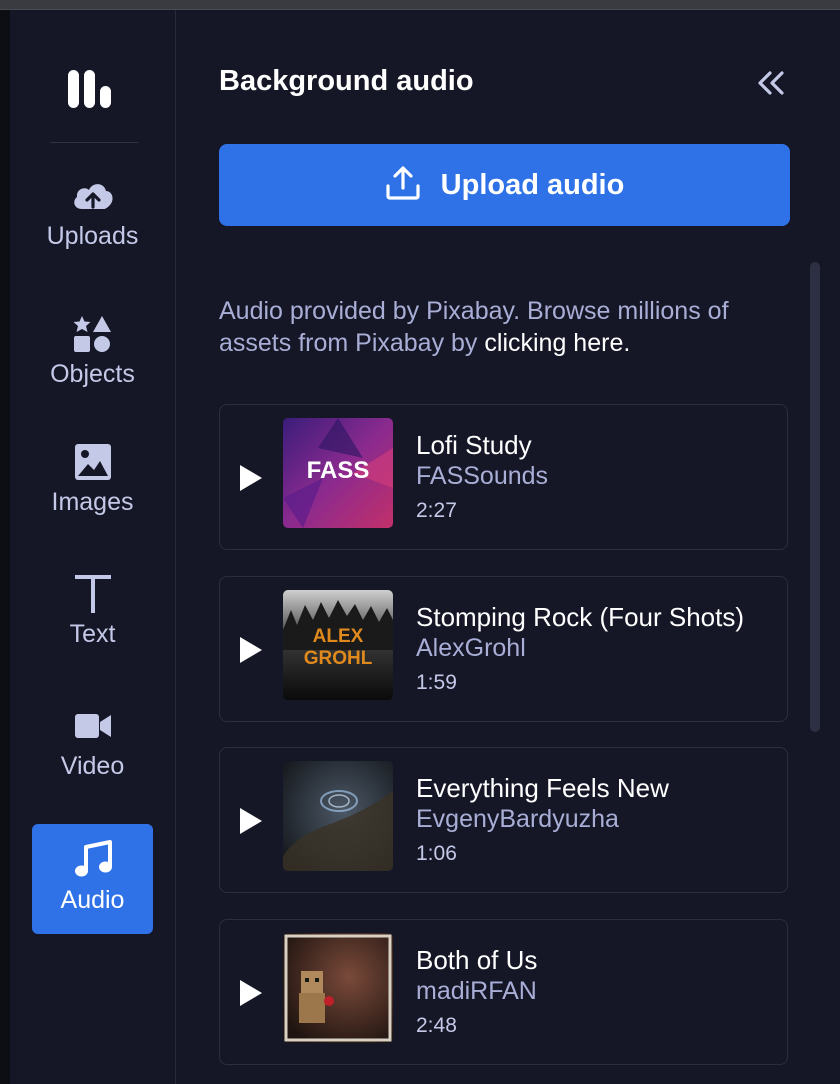 This screenshot has width=840, height=1084. I want to click on sidebar-item-label: Objects, so click(92, 374).